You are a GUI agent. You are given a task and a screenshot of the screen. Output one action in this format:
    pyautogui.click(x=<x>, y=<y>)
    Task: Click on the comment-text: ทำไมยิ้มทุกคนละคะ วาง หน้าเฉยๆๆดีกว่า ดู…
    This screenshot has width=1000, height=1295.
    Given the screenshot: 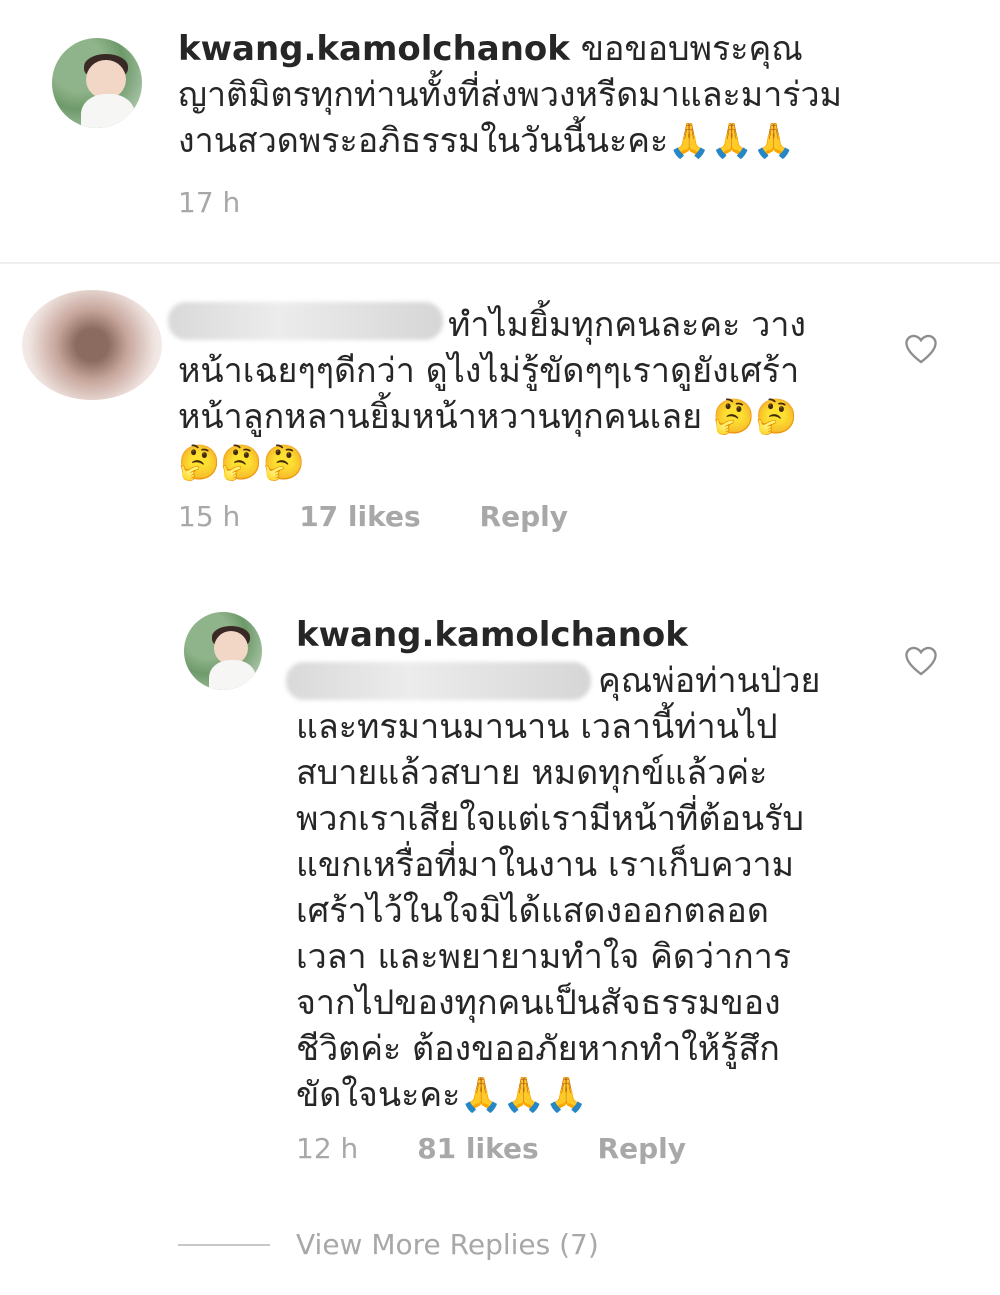 What is the action you would take?
    pyautogui.click(x=528, y=394)
    